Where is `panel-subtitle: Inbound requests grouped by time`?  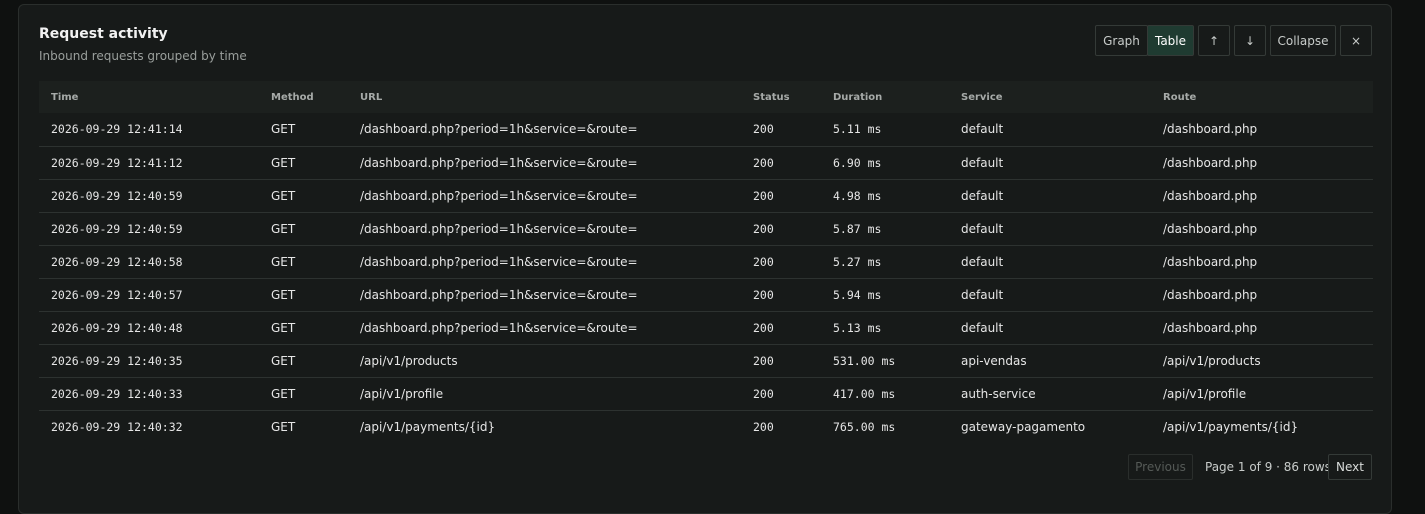 panel-subtitle: Inbound requests grouped by time is located at coordinates (143, 56).